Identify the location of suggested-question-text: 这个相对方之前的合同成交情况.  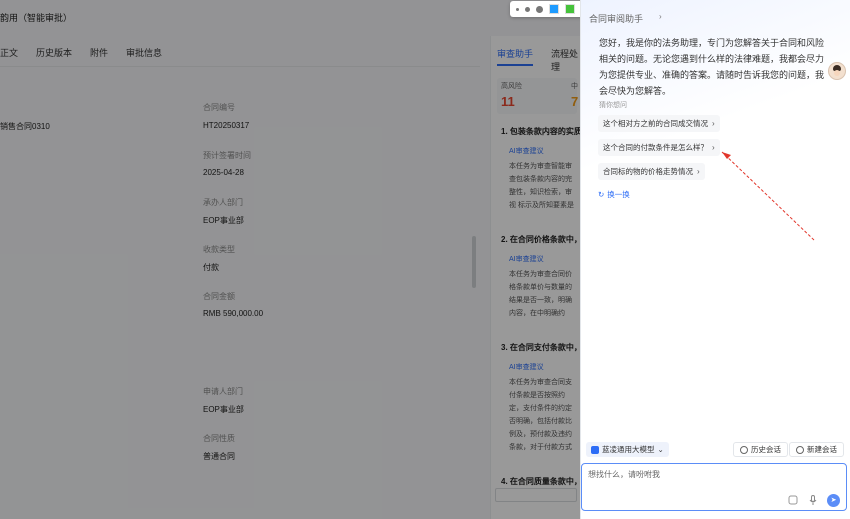
(655, 123).